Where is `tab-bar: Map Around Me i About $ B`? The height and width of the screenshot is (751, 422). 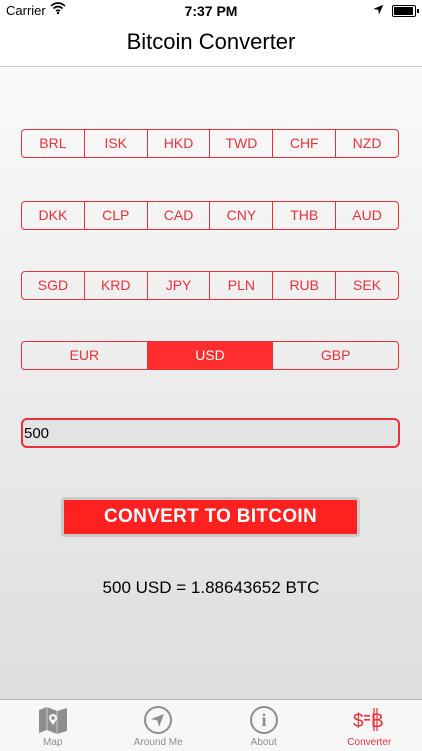 tab-bar: Map Around Me i About $ B is located at coordinates (211, 725).